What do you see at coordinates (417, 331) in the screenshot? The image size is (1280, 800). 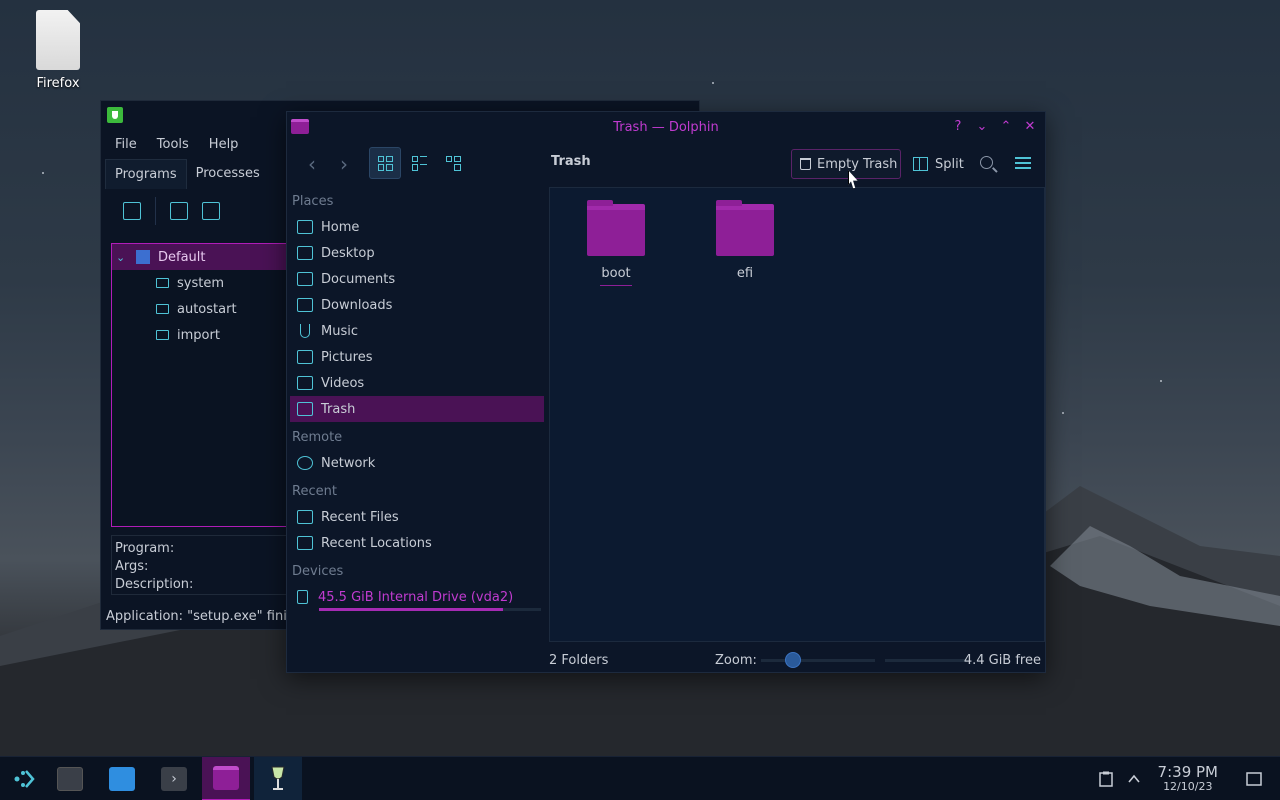 I see `place-music: Music` at bounding box center [417, 331].